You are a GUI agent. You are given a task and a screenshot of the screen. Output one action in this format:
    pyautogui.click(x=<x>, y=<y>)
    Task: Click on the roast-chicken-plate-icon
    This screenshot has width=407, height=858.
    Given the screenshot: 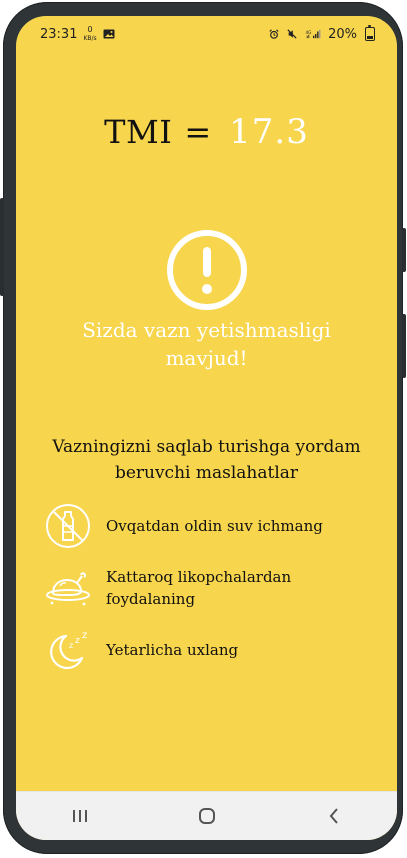 What is the action you would take?
    pyautogui.click(x=68, y=589)
    